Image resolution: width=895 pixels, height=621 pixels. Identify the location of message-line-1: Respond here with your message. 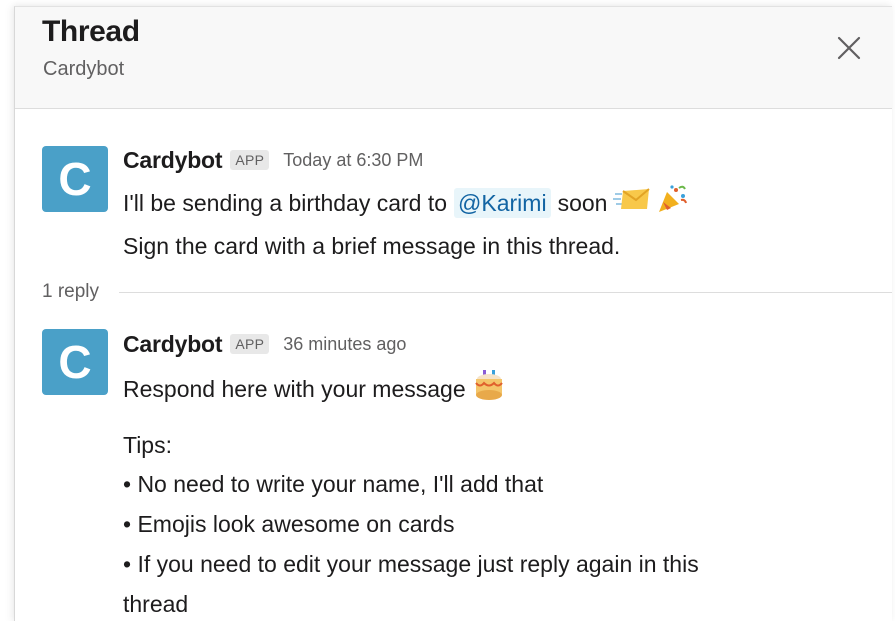
(314, 388).